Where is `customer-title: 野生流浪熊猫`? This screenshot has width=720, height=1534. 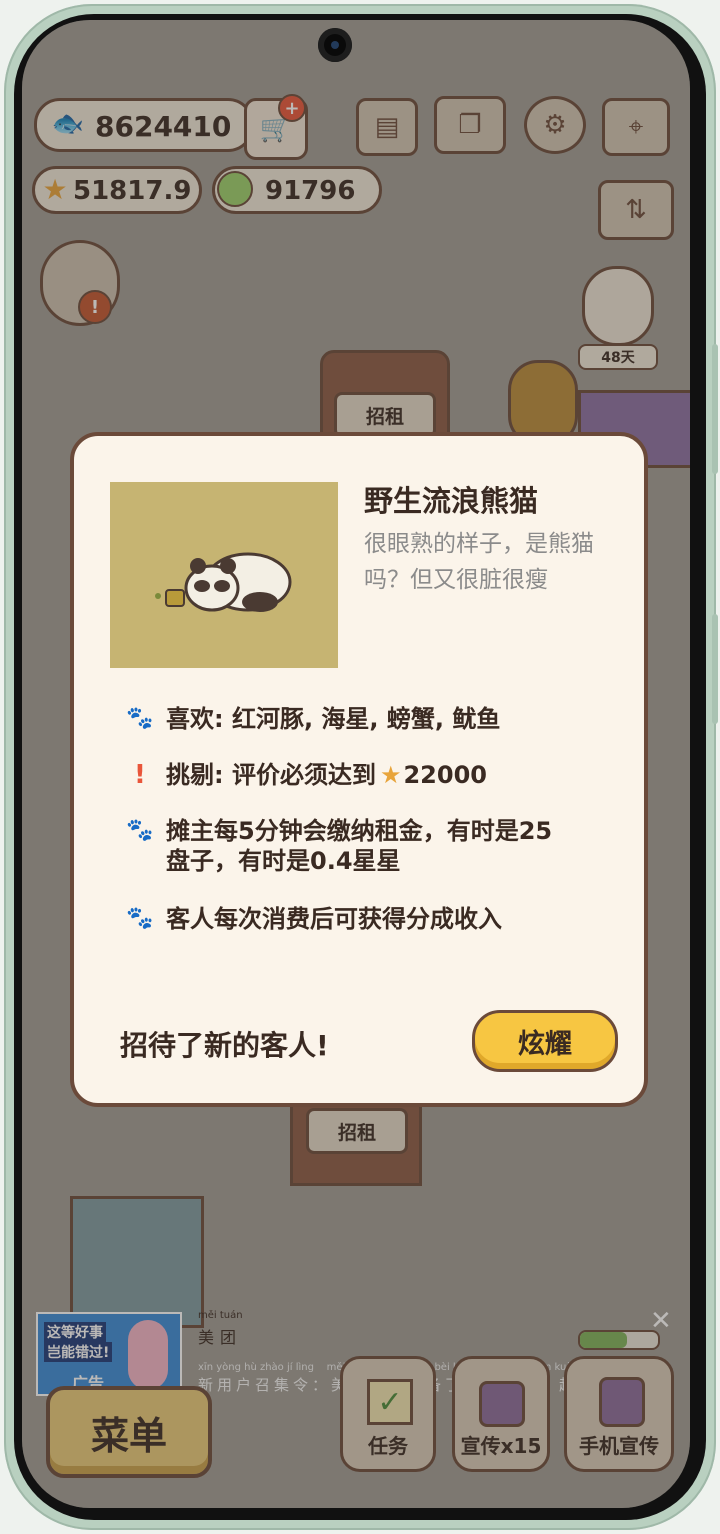 customer-title: 野生流浪熊猫 is located at coordinates (451, 501).